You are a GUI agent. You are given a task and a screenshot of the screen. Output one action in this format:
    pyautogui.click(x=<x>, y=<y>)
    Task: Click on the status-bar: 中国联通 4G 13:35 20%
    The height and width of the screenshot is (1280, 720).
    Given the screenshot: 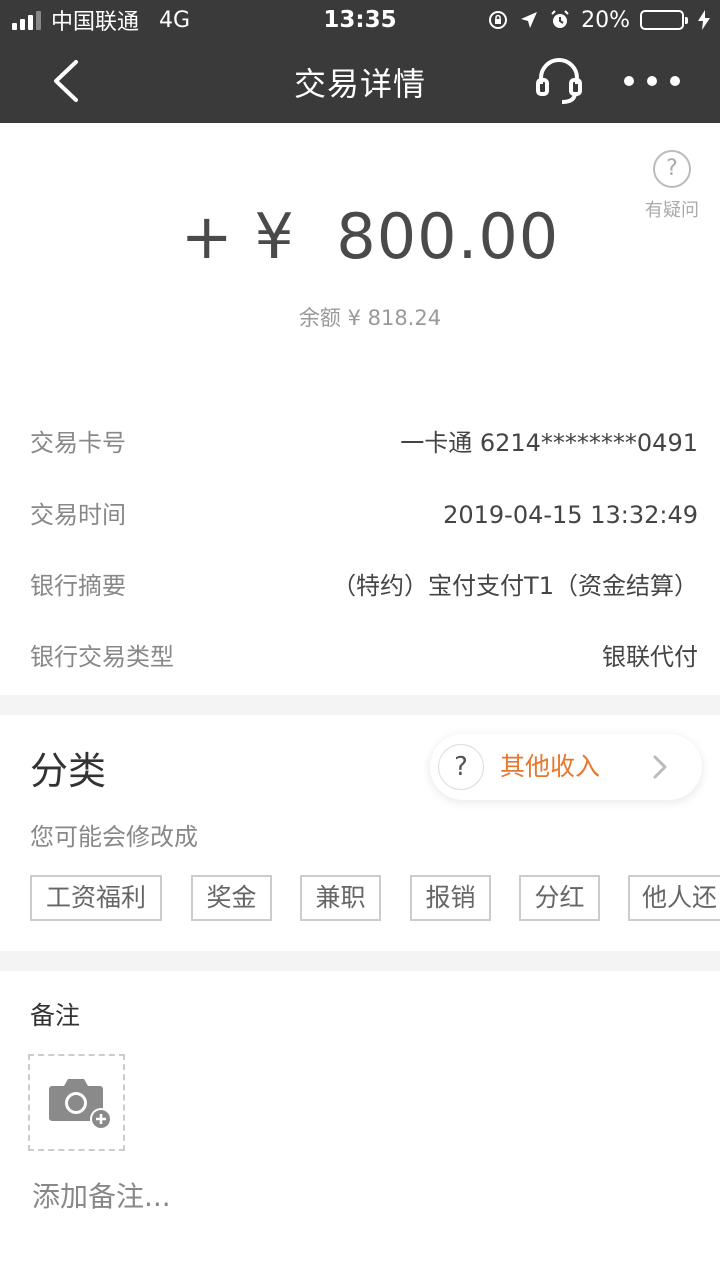 What is the action you would take?
    pyautogui.click(x=360, y=20)
    